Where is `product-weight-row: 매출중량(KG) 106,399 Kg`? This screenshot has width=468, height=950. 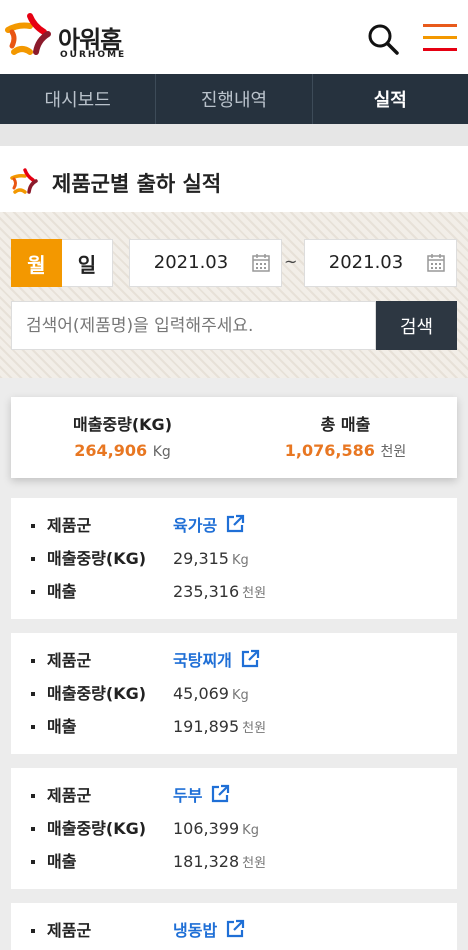 product-weight-row: 매출중량(KG) 106,399 Kg is located at coordinates (234, 829).